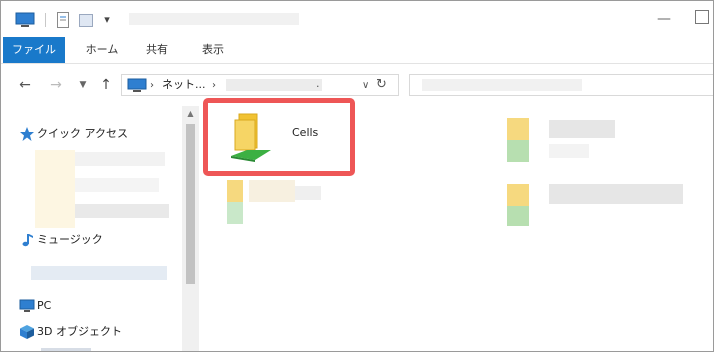 This screenshot has width=714, height=352. What do you see at coordinates (107, 20) in the screenshot?
I see `customize-toolbar-dropdown-icon: ▾` at bounding box center [107, 20].